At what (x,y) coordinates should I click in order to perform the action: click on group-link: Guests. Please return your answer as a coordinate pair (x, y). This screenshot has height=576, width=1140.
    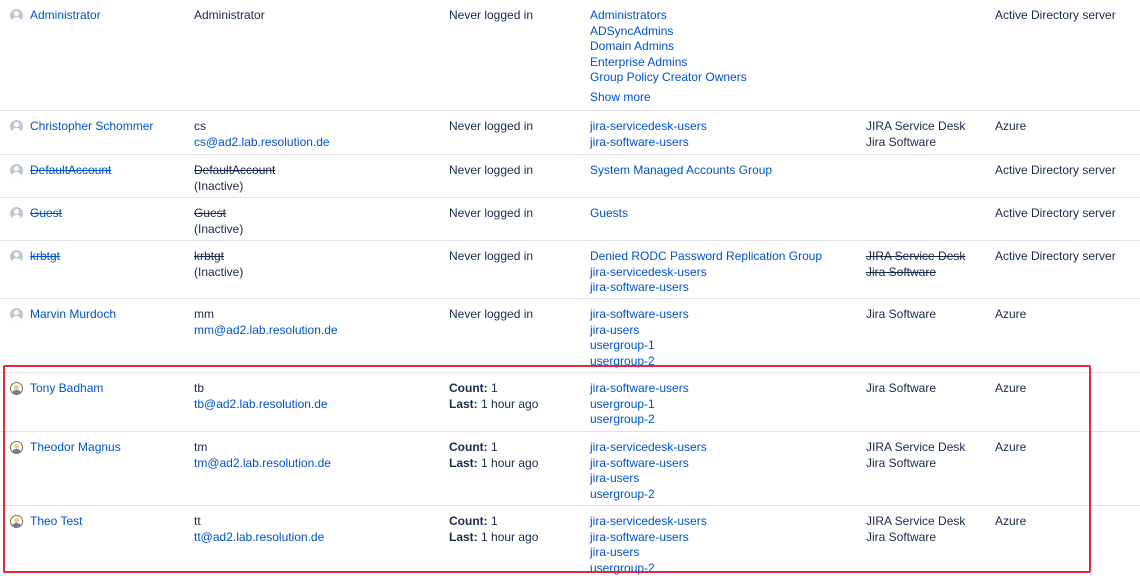
    Looking at the image, I should click on (725, 214).